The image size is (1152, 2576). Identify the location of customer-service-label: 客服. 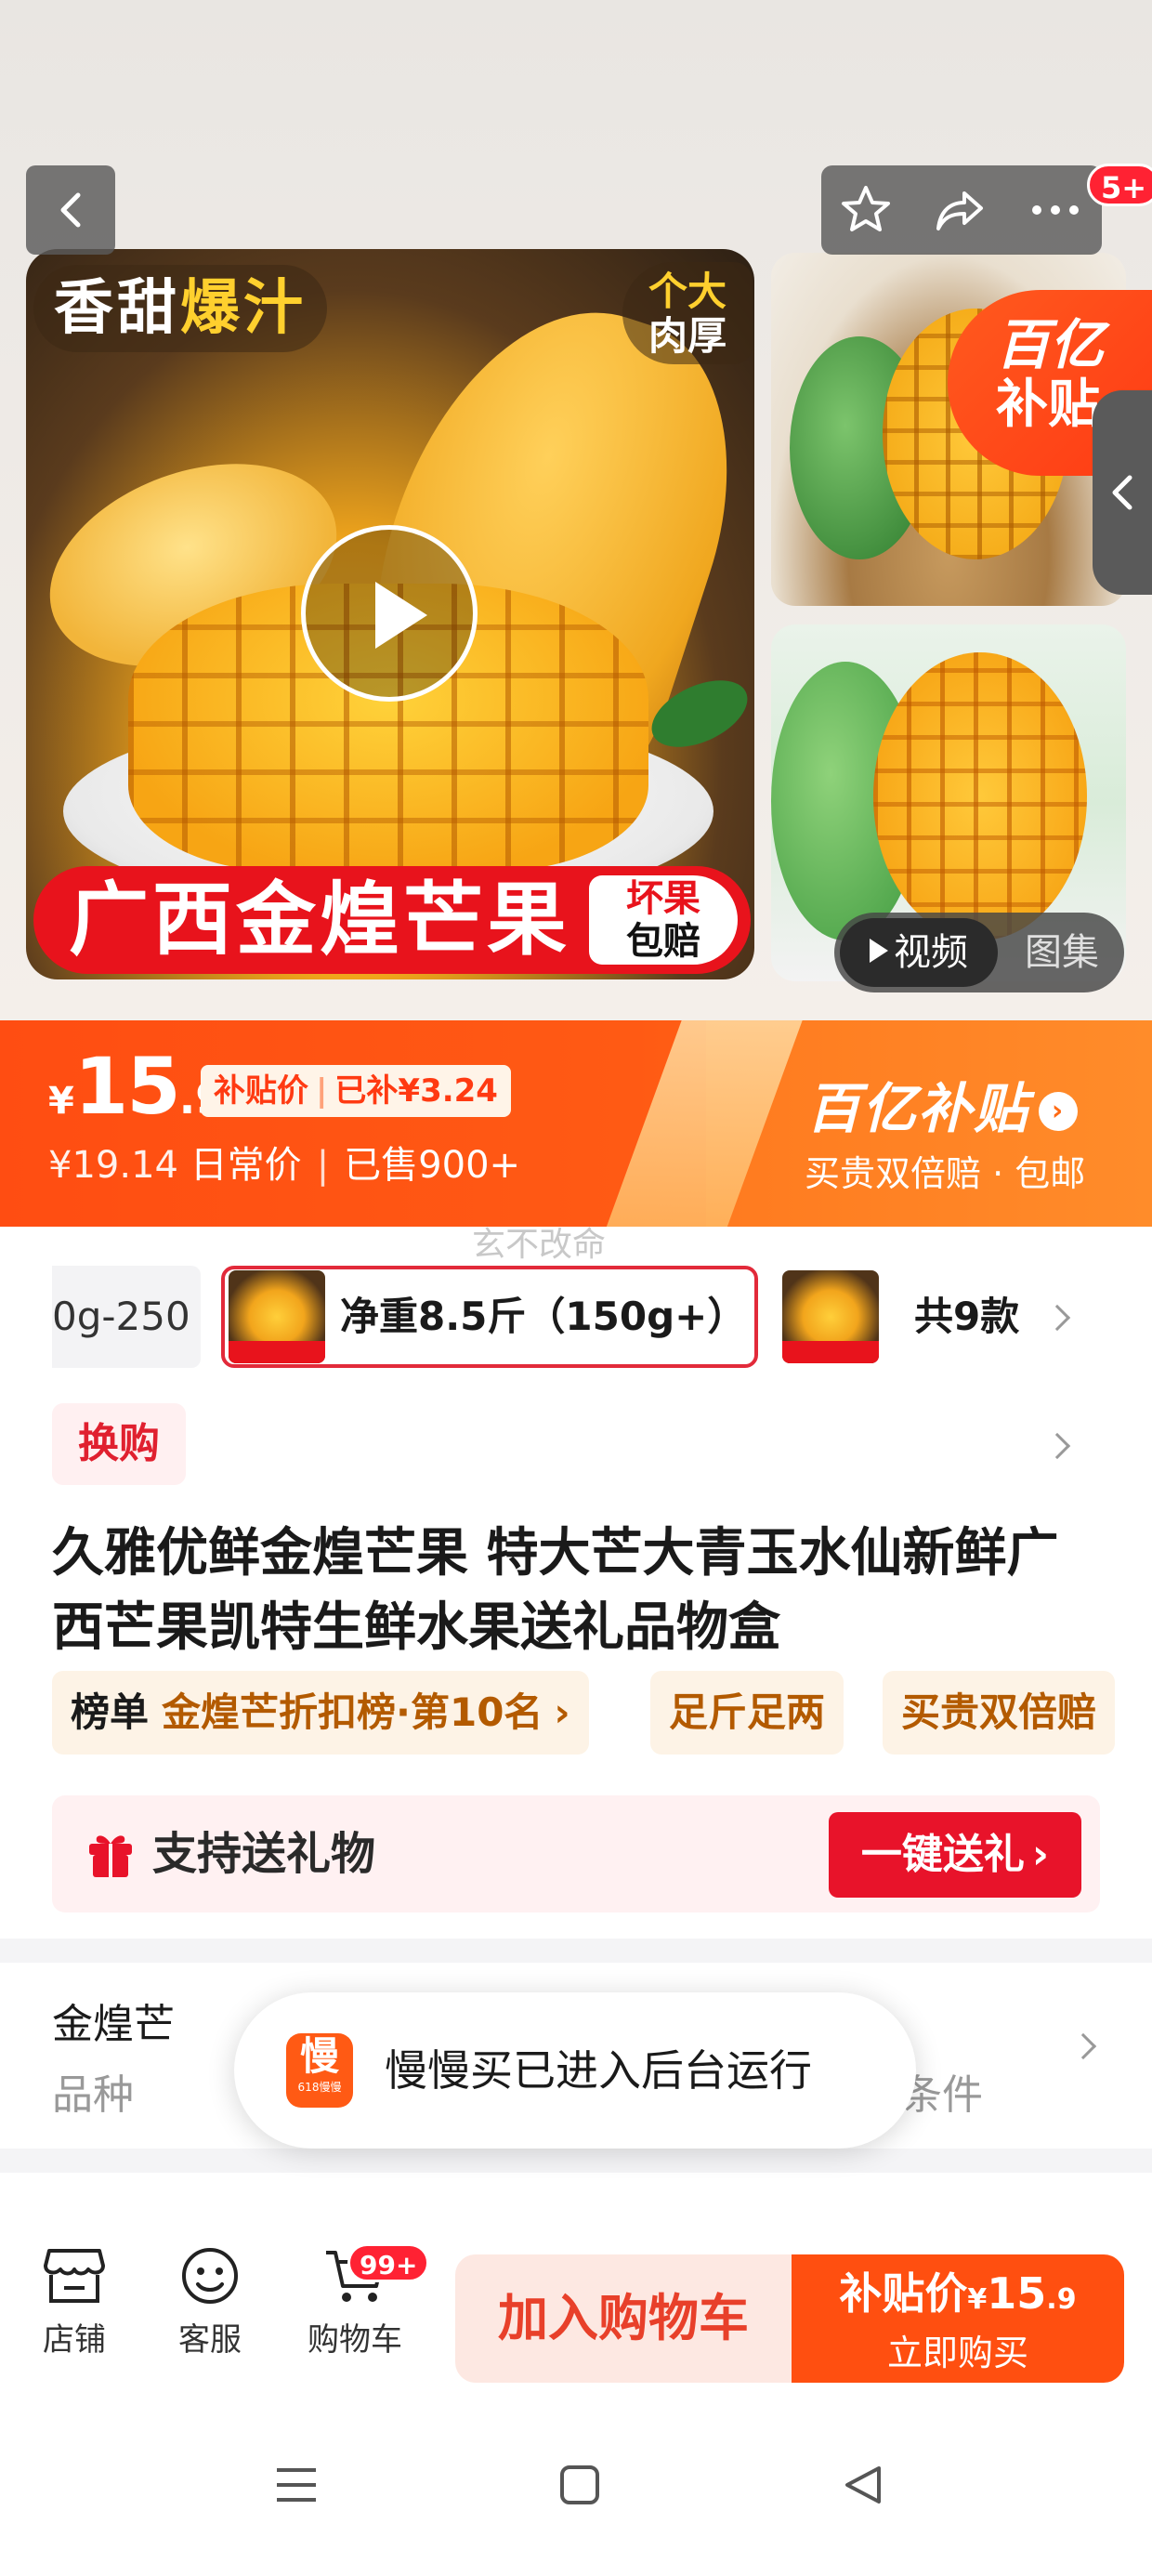
(210, 2340).